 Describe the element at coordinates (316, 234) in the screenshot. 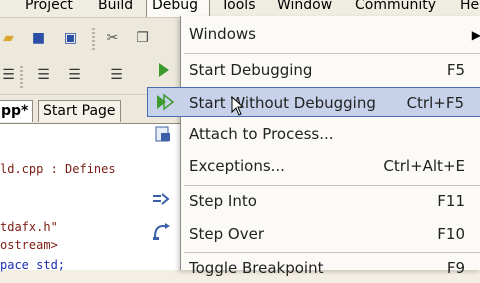

I see `menu-item-step-over: Step Over F10` at that location.